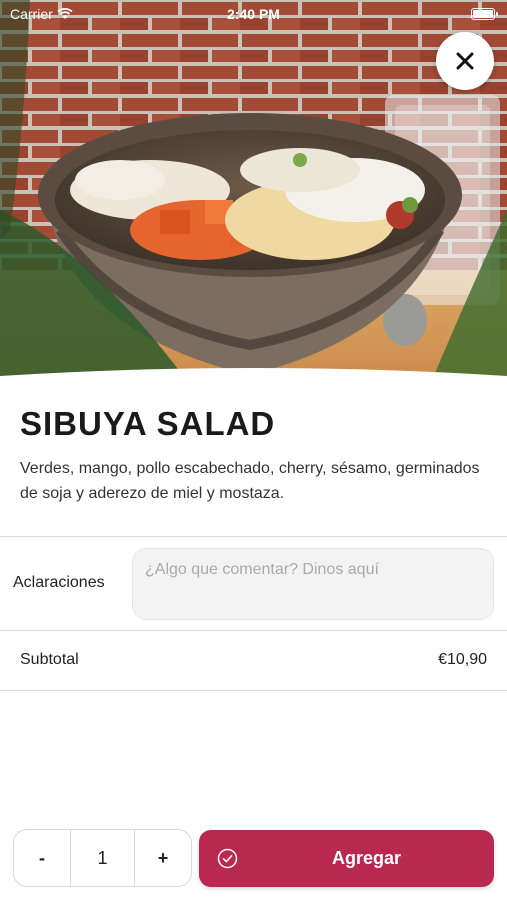  What do you see at coordinates (366, 858) in the screenshot?
I see `add-button-label: Agregar` at bounding box center [366, 858].